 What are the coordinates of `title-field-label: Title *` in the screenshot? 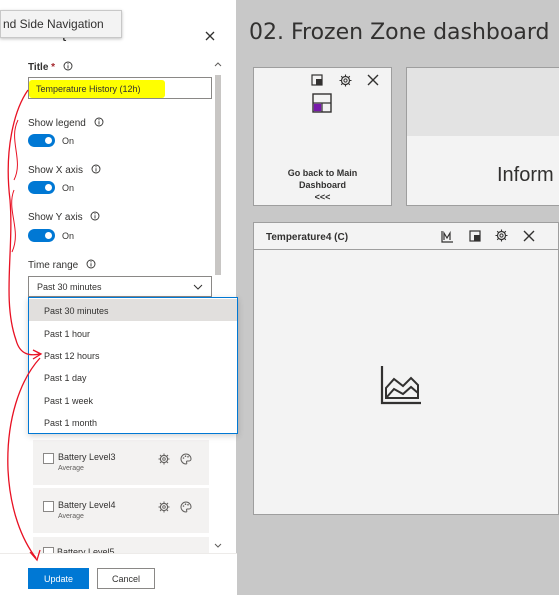 It's located at (50, 67).